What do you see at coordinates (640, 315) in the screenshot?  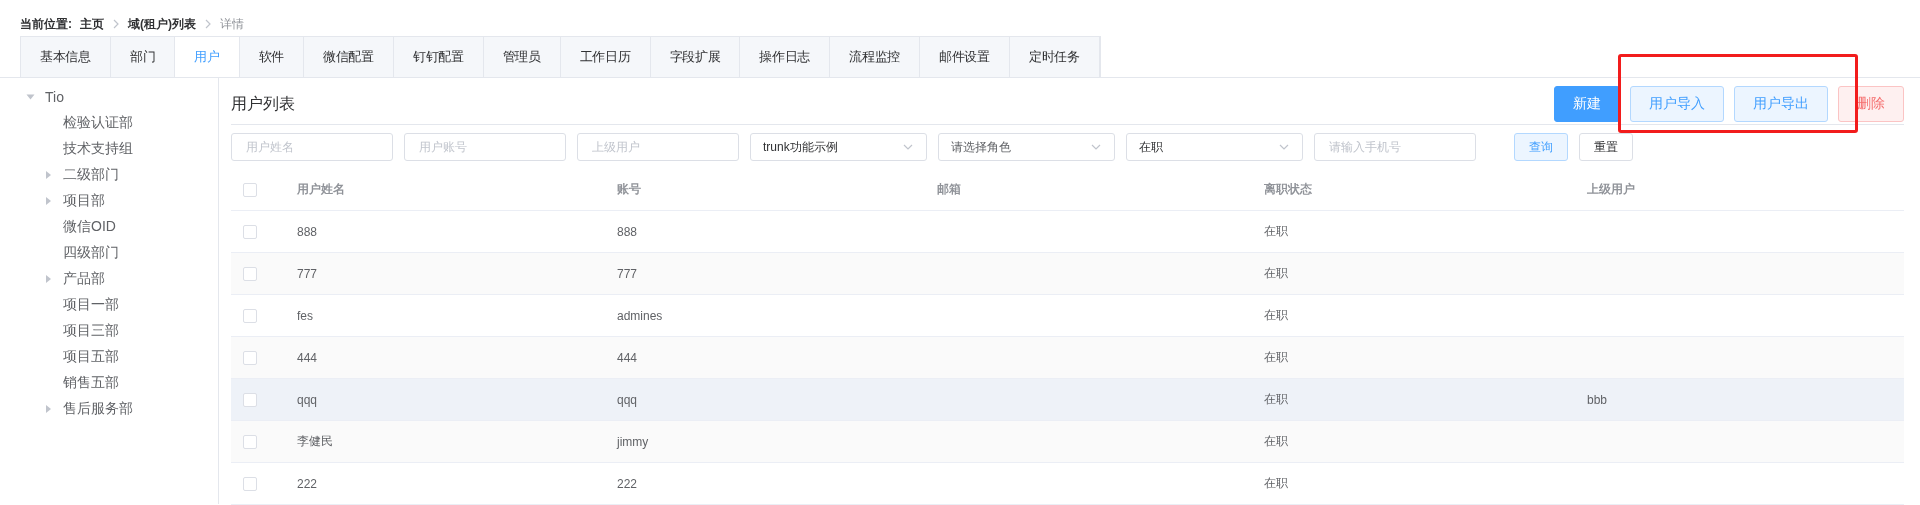 I see `table-cell-text: admines` at bounding box center [640, 315].